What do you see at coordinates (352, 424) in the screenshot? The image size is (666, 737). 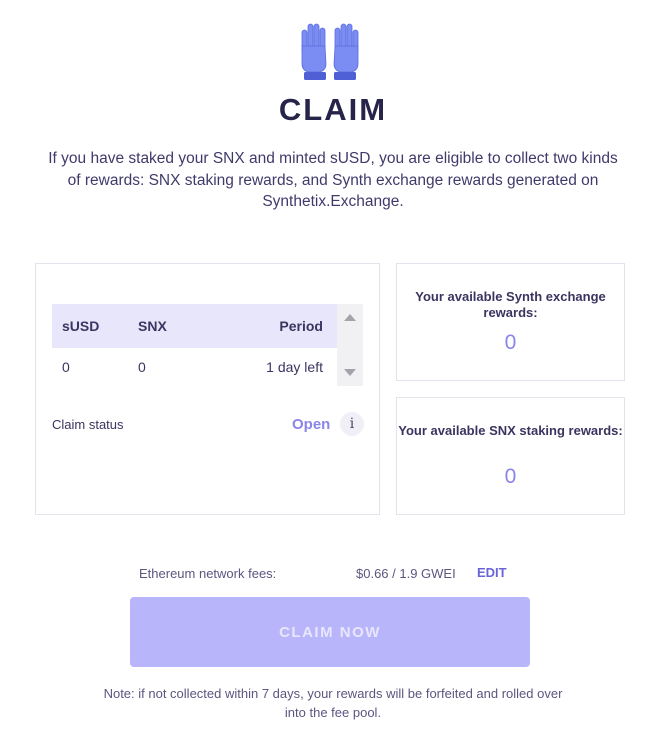 I see `info-icon: i` at bounding box center [352, 424].